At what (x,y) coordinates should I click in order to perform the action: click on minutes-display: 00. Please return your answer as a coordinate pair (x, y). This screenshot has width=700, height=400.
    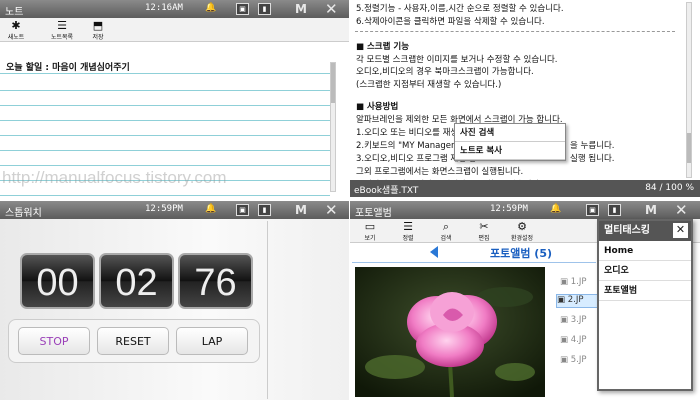
    Looking at the image, I should click on (57, 281).